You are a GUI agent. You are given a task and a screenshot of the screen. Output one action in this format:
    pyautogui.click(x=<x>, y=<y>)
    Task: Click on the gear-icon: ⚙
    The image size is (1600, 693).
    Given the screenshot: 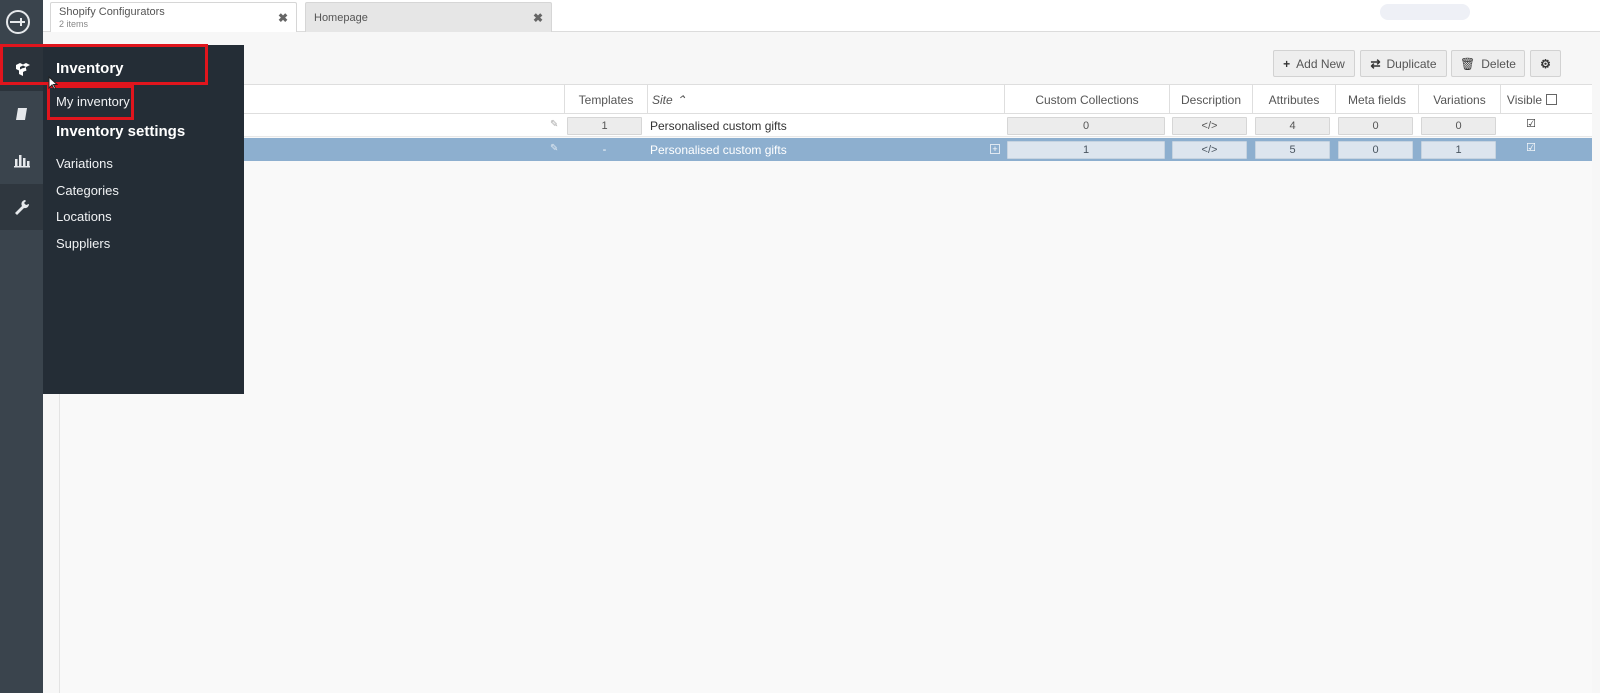 What is the action you would take?
    pyautogui.click(x=1545, y=63)
    